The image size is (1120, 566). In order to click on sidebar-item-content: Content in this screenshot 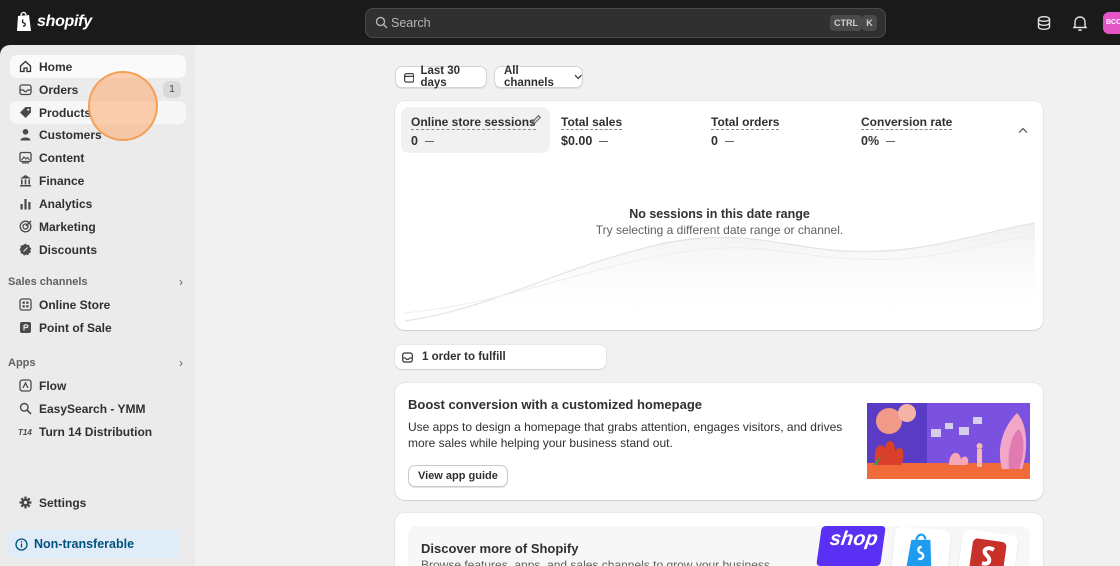, I will do `click(98, 157)`.